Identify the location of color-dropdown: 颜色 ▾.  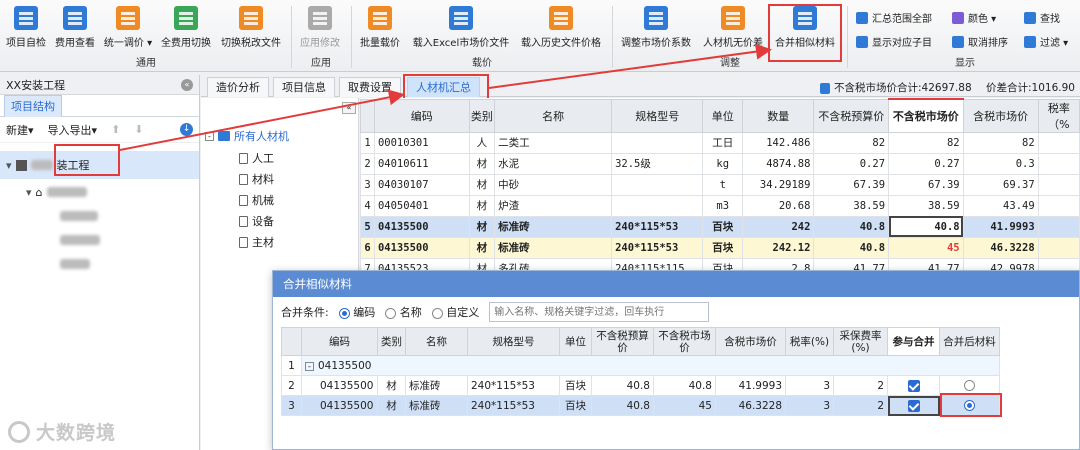
(974, 17).